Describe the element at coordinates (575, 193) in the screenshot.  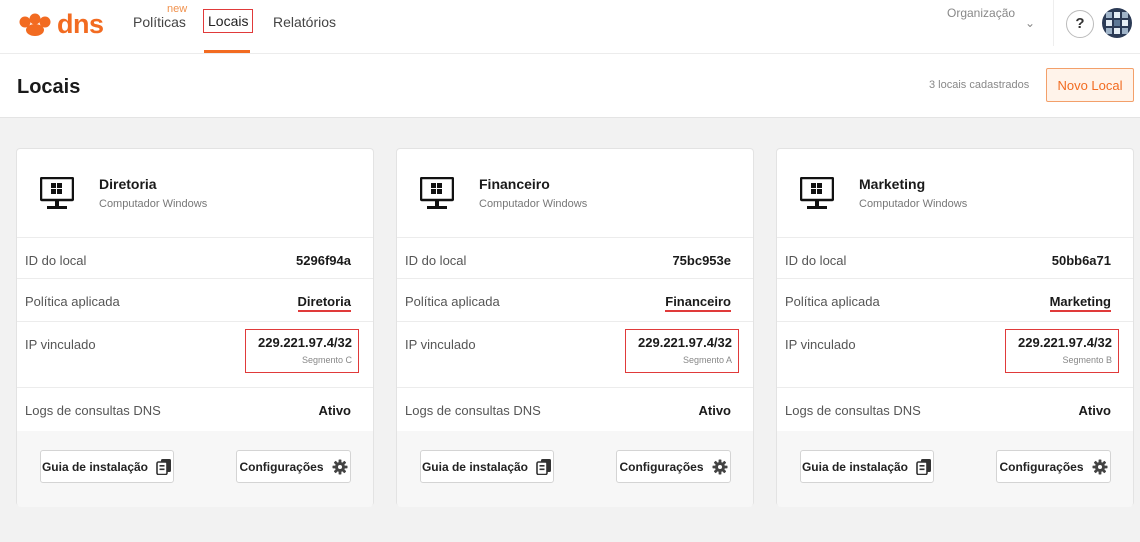
I see `card-header: Financeiro Computador Windows` at that location.